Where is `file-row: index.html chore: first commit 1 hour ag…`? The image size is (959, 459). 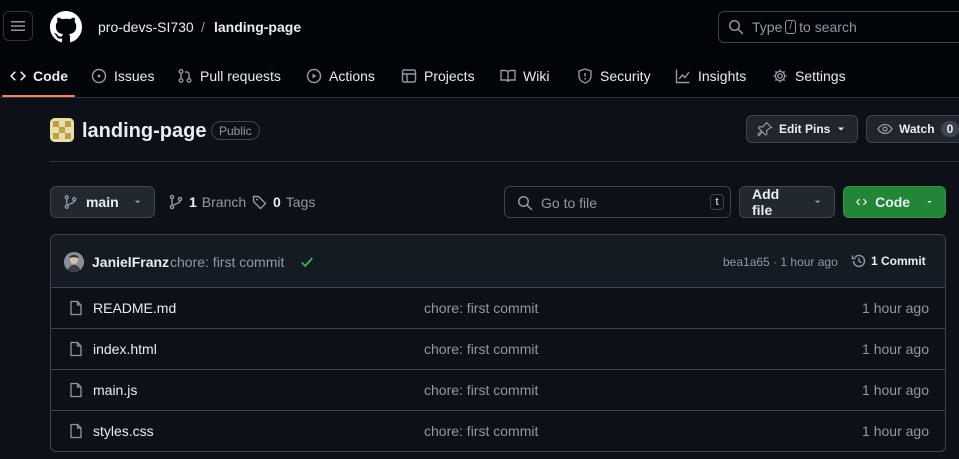
file-row: index.html chore: first commit 1 hour ag… is located at coordinates (498, 349).